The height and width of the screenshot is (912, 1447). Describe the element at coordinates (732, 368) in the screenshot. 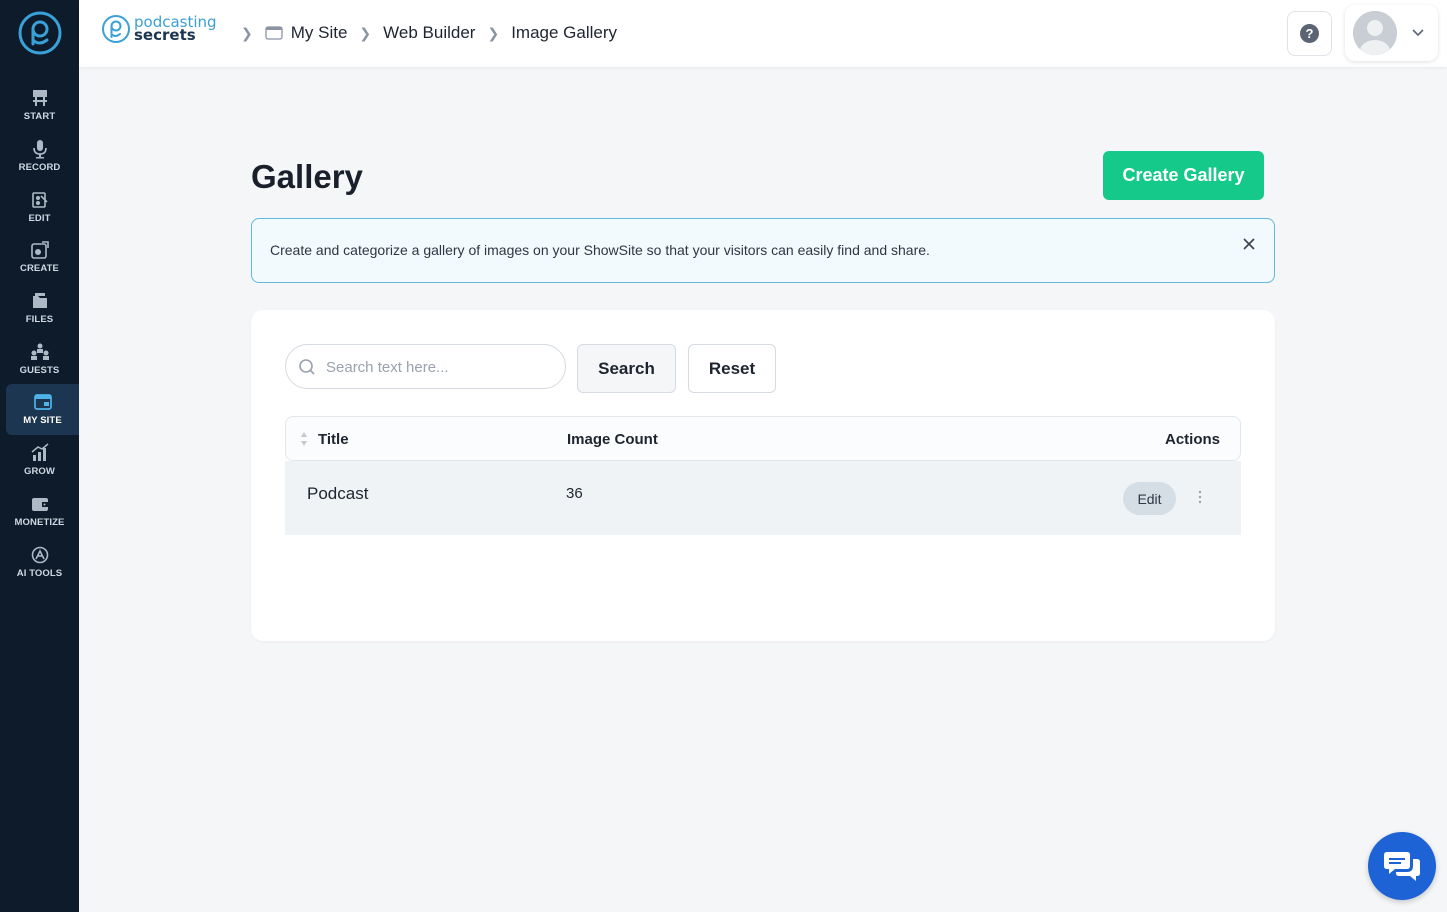

I see `reset-button: Reset` at that location.